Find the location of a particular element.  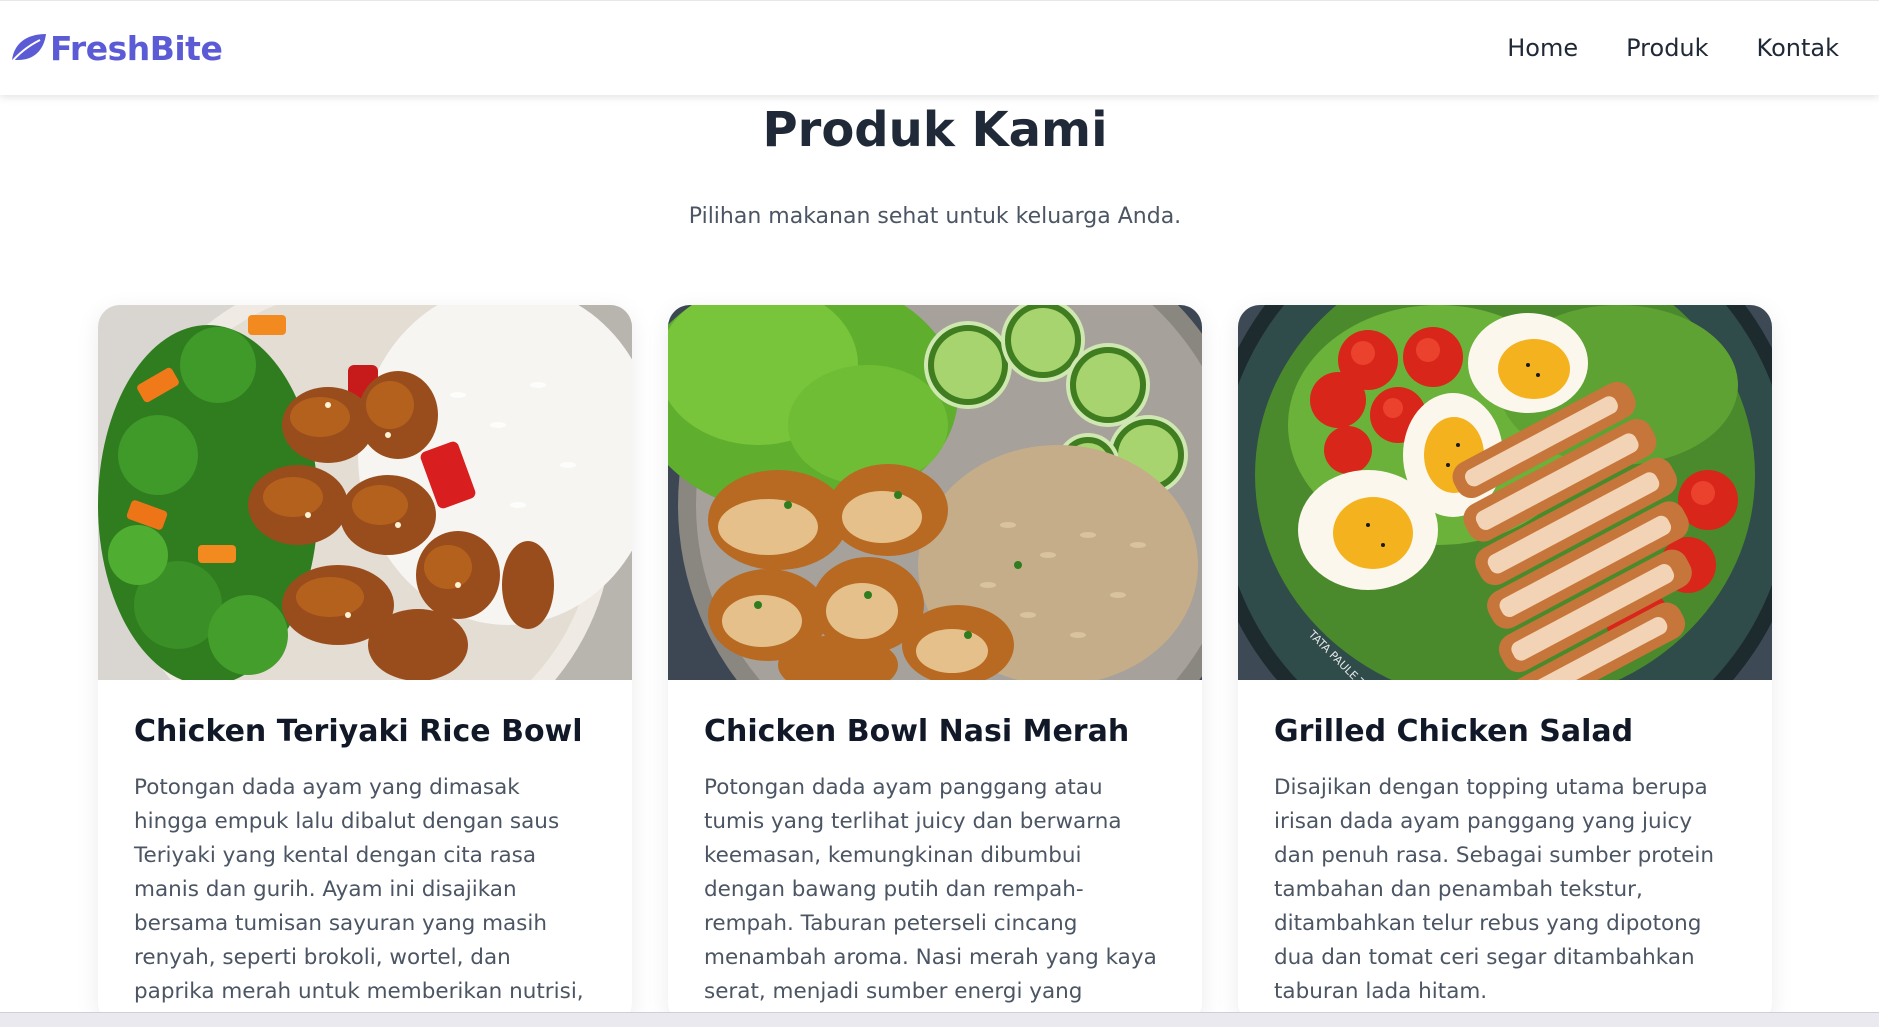

brand-name: FreshBite is located at coordinates (136, 48).